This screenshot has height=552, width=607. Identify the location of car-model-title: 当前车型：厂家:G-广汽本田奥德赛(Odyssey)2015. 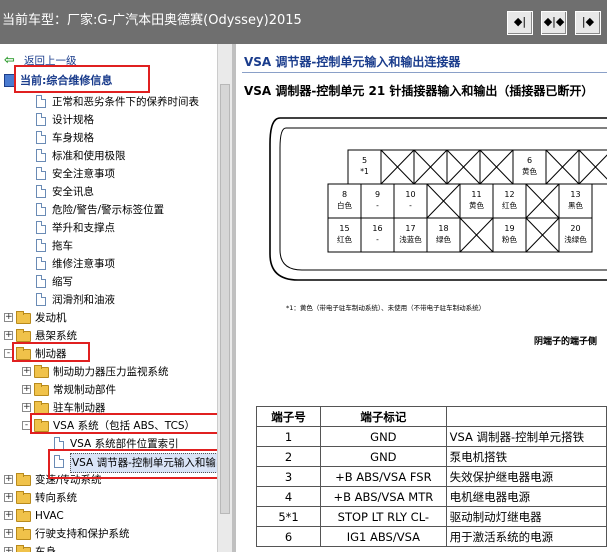
(152, 20).